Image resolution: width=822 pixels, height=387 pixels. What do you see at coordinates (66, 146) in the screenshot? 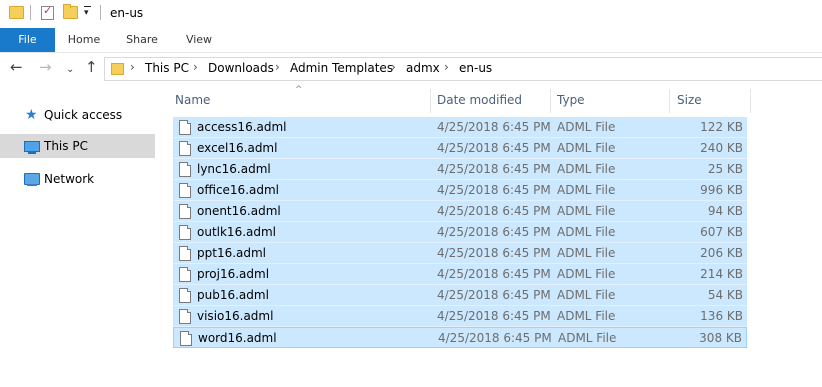
I see `sidebar-item-label: This PC` at bounding box center [66, 146].